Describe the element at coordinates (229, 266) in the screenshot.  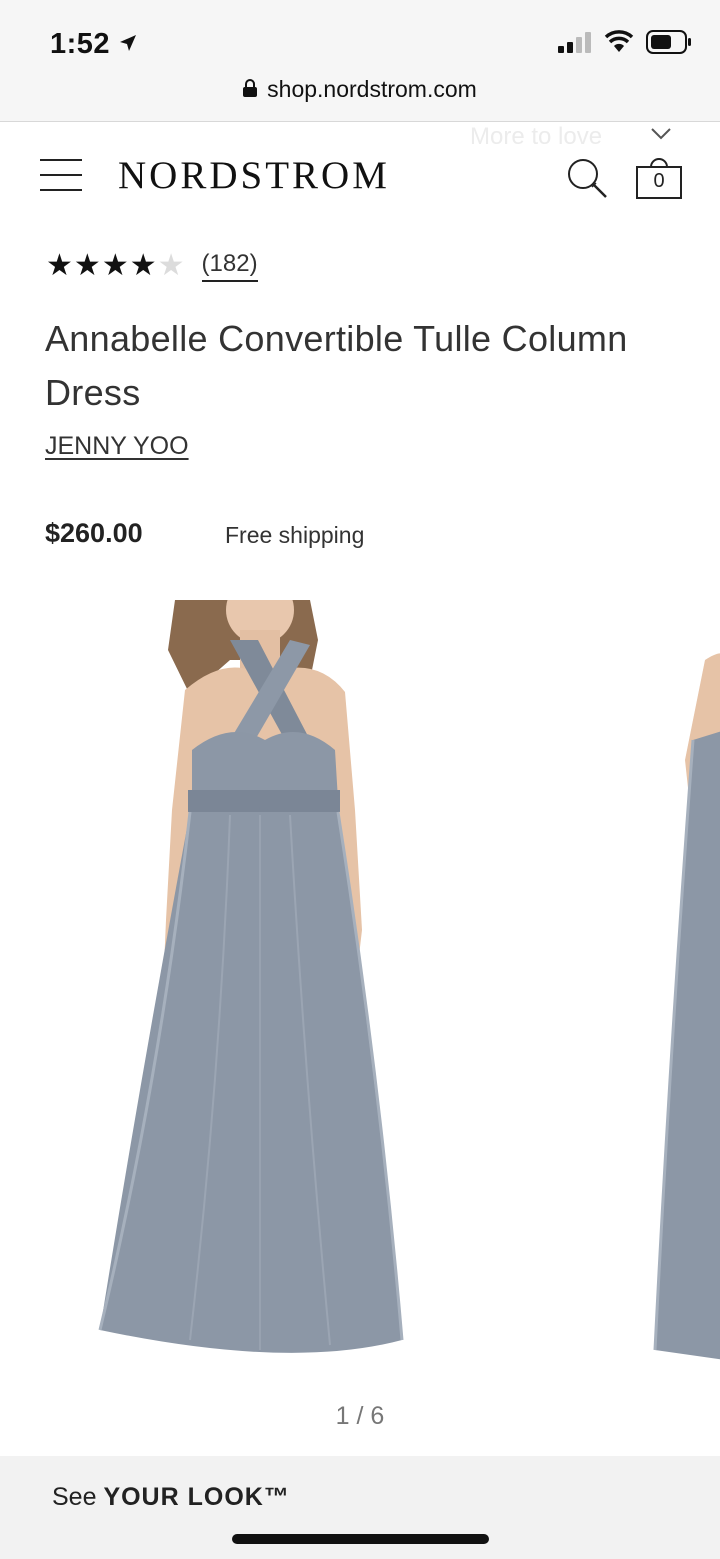
I see `review-count-link: (182)` at that location.